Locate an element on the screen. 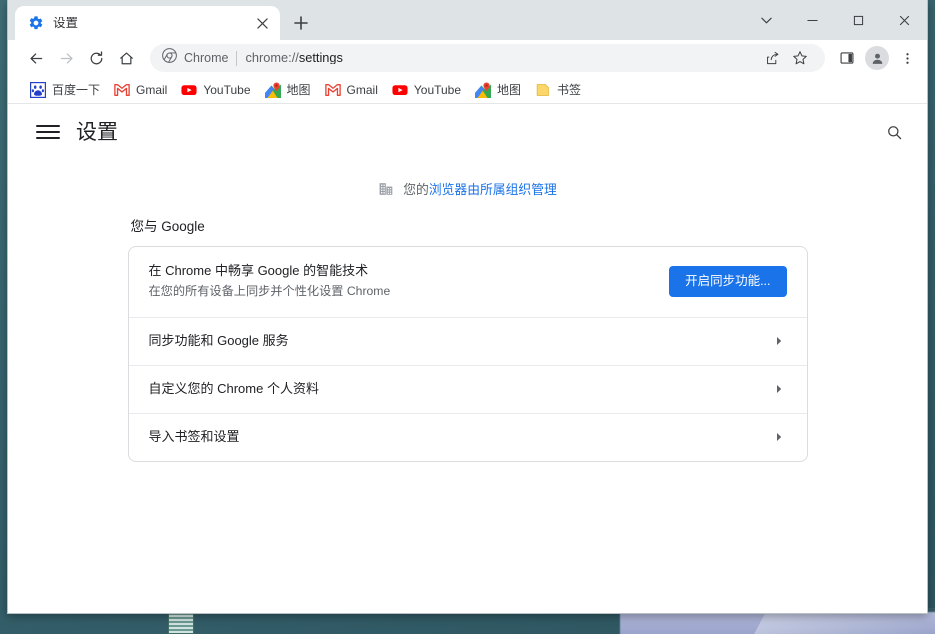 The width and height of the screenshot is (935, 634). bookmark-item-youtube-2: YouTube is located at coordinates (427, 90).